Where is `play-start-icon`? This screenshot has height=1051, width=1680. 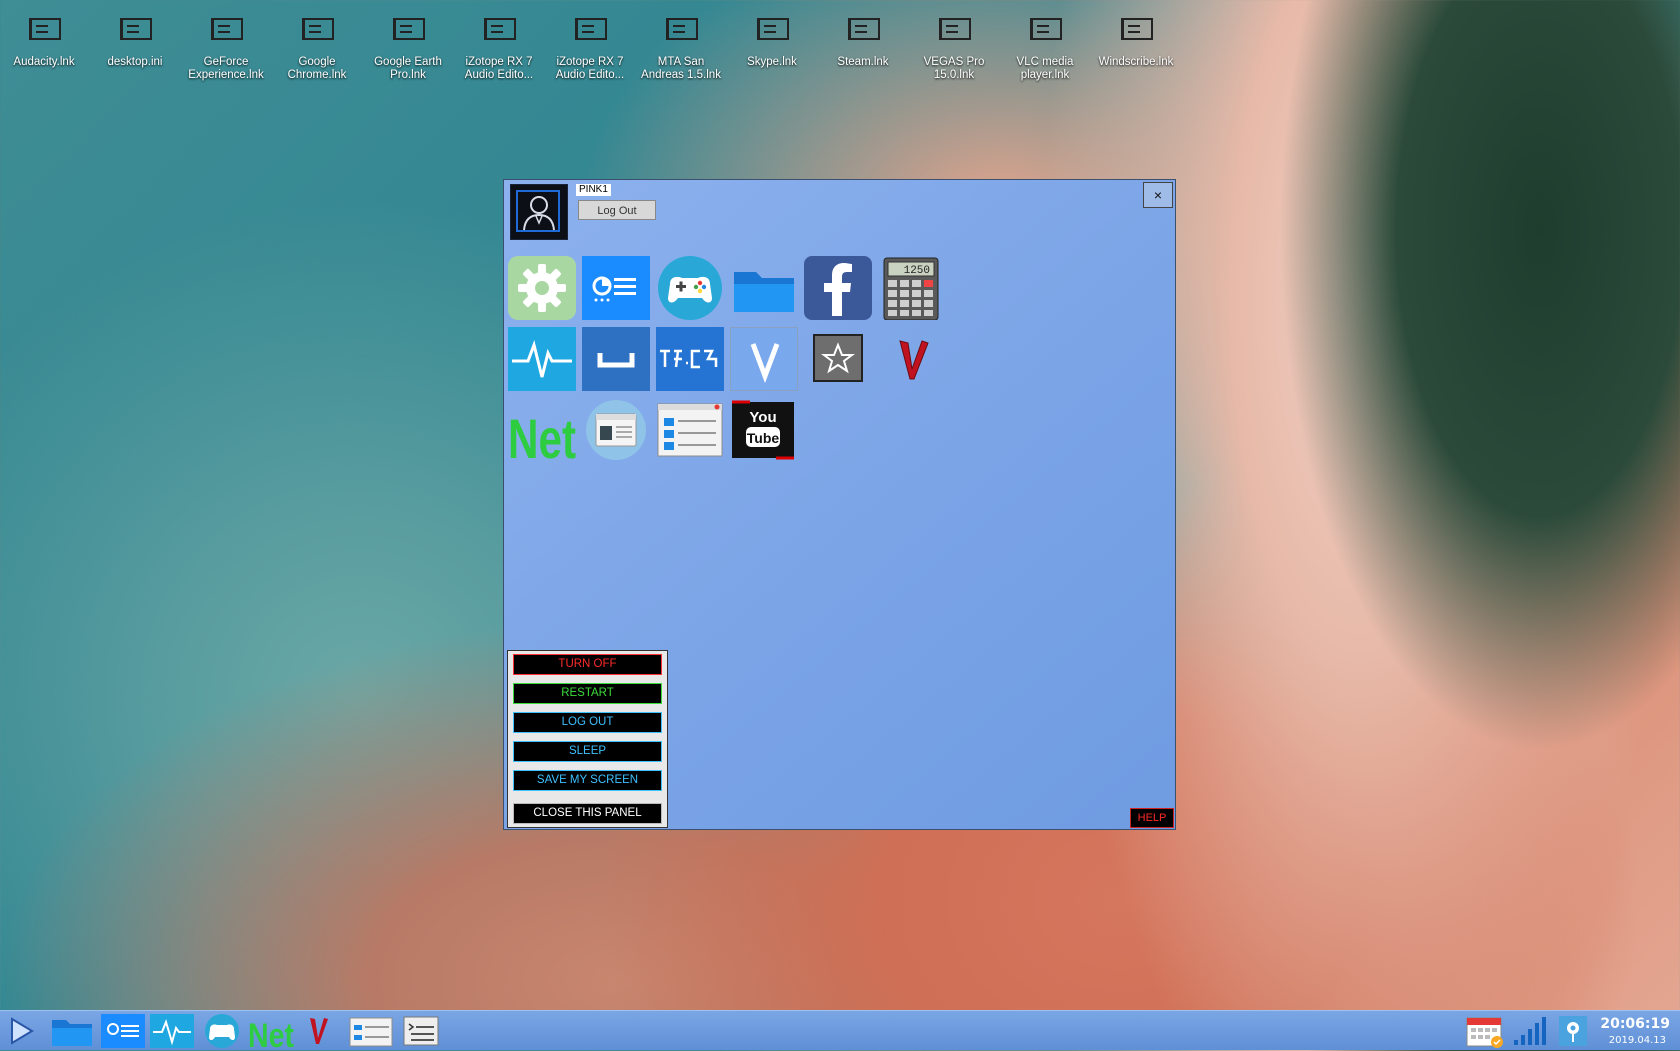 play-start-icon is located at coordinates (22, 1031).